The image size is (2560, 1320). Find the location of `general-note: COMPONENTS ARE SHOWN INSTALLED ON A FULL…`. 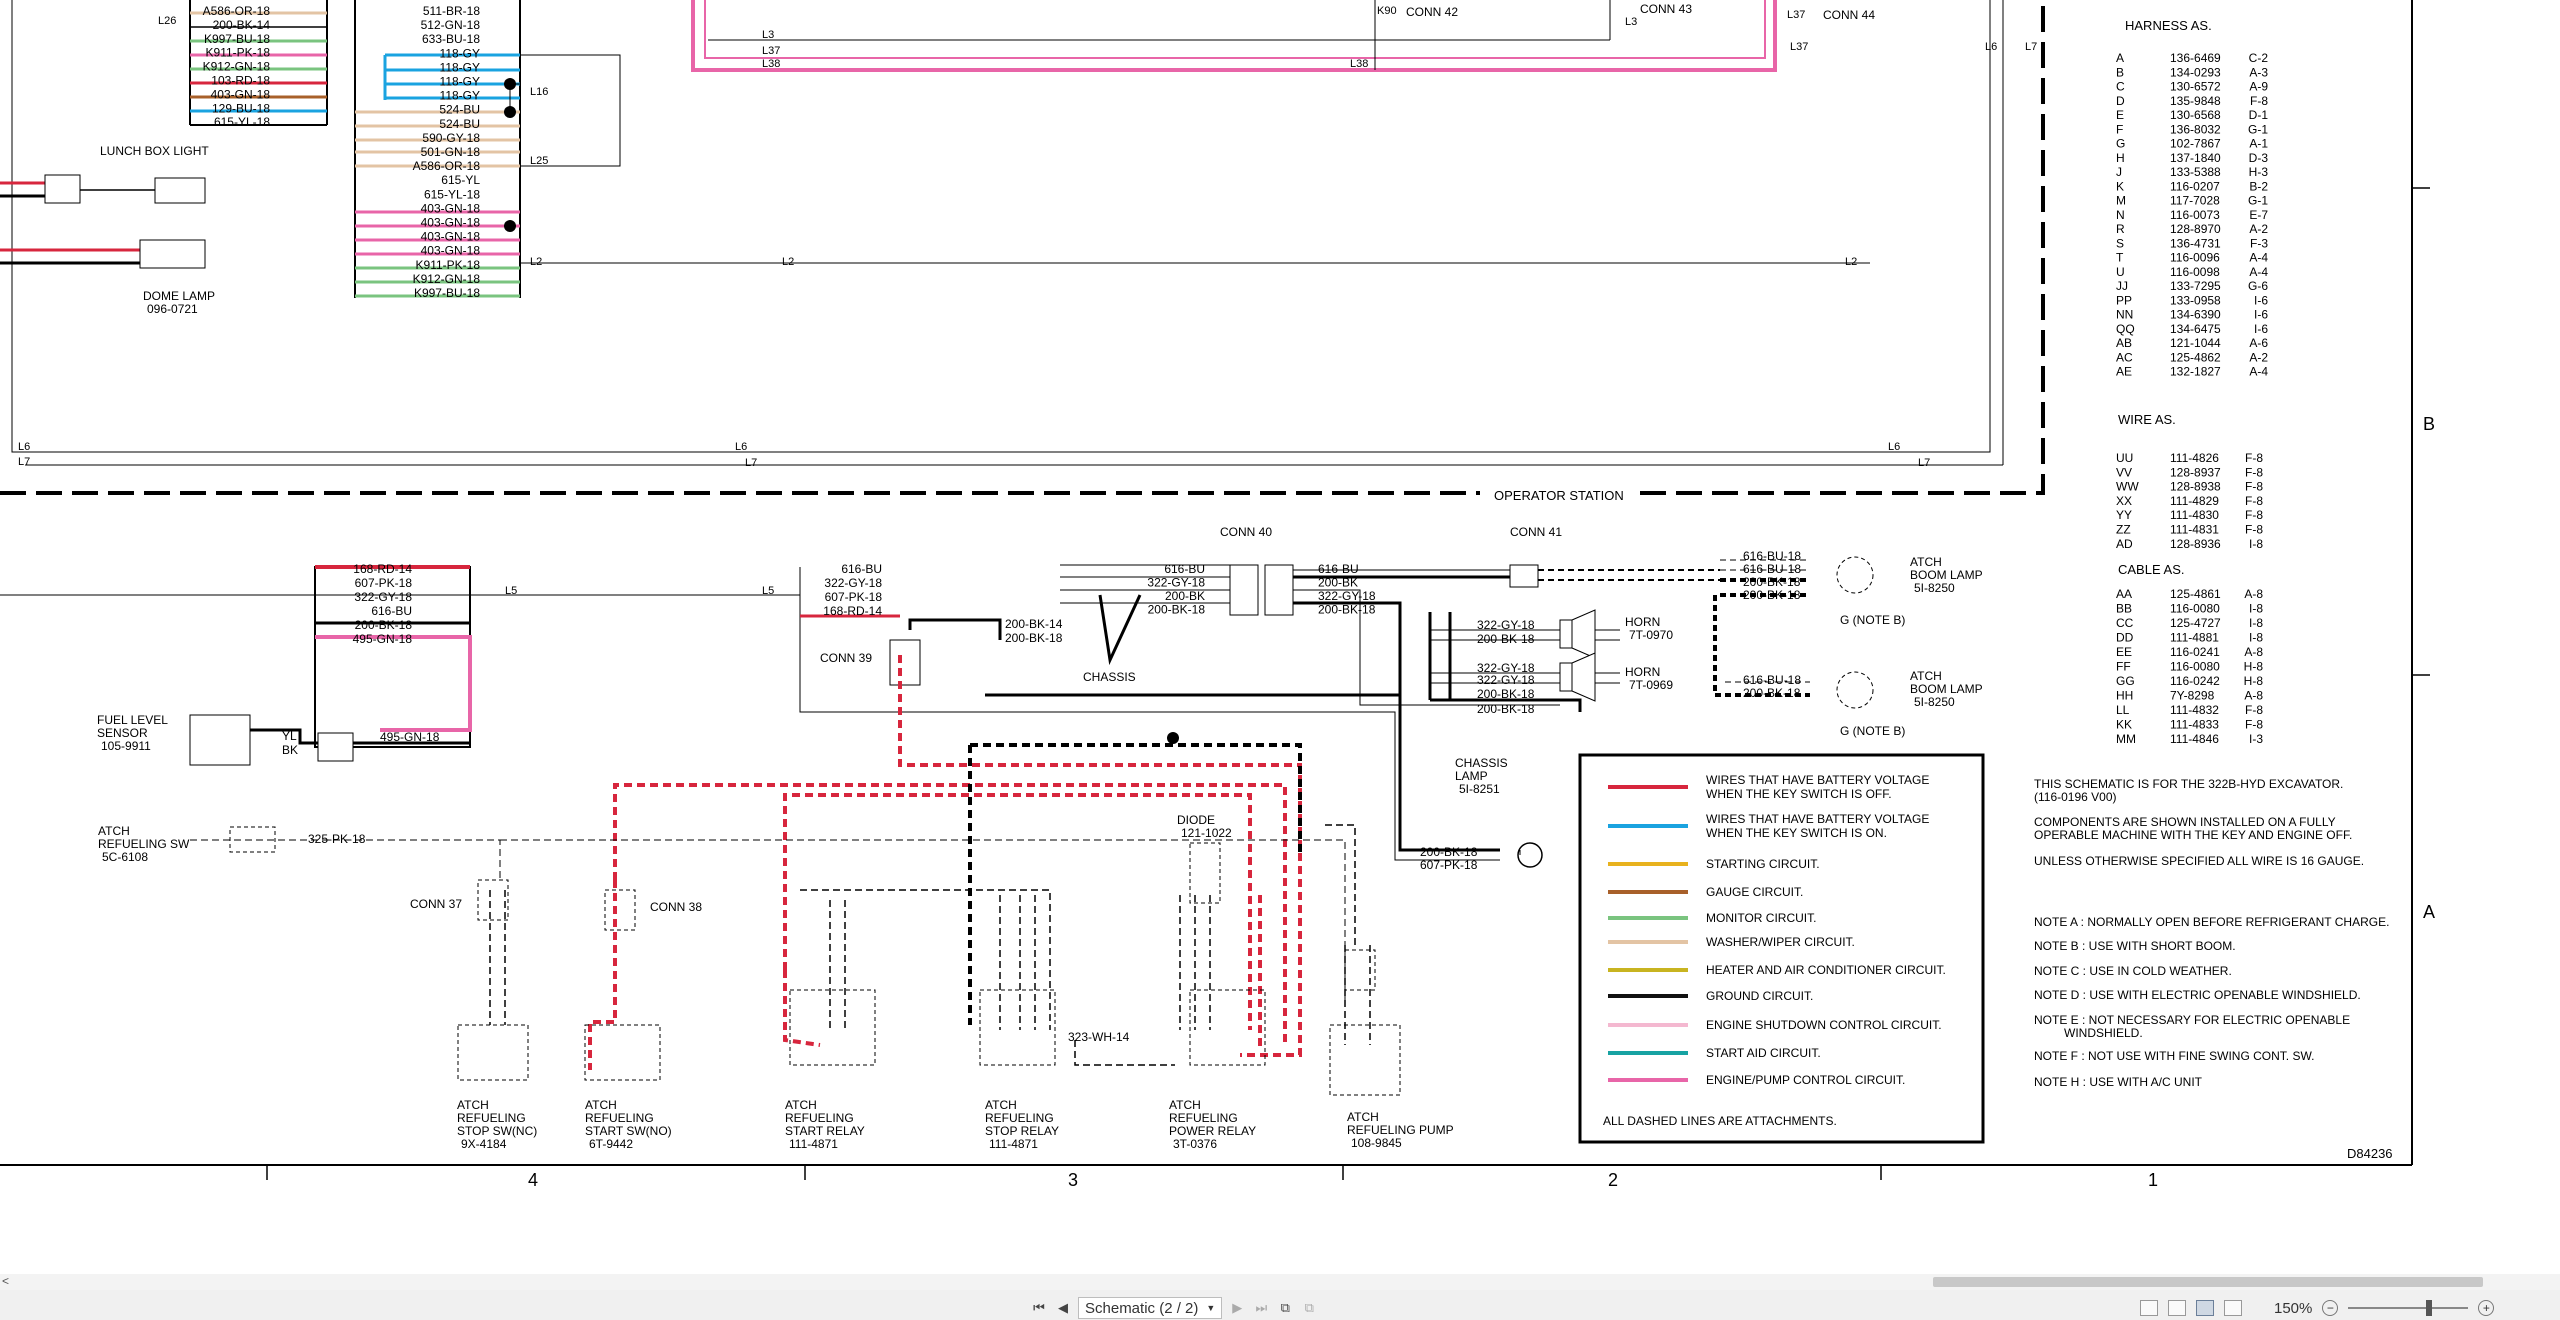

general-note: COMPONENTS ARE SHOWN INSTALLED ON A FULL… is located at coordinates (2185, 822).